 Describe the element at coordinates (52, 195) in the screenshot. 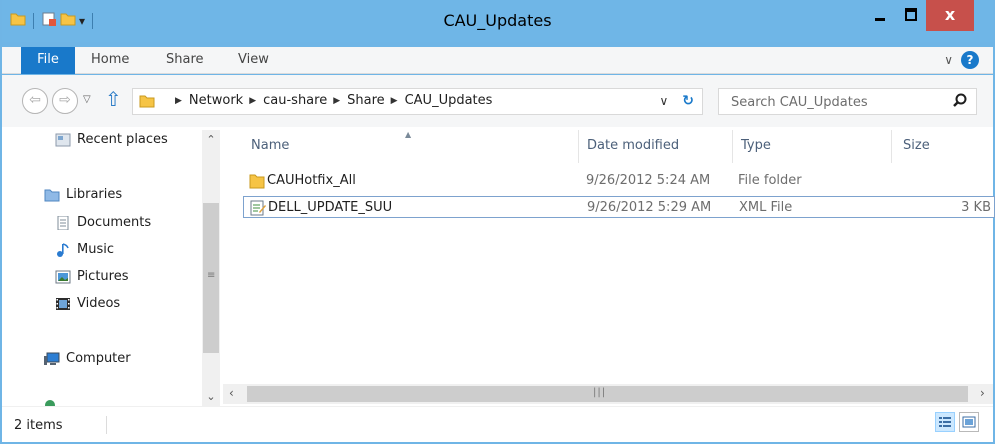

I see `libraries-icon` at that location.